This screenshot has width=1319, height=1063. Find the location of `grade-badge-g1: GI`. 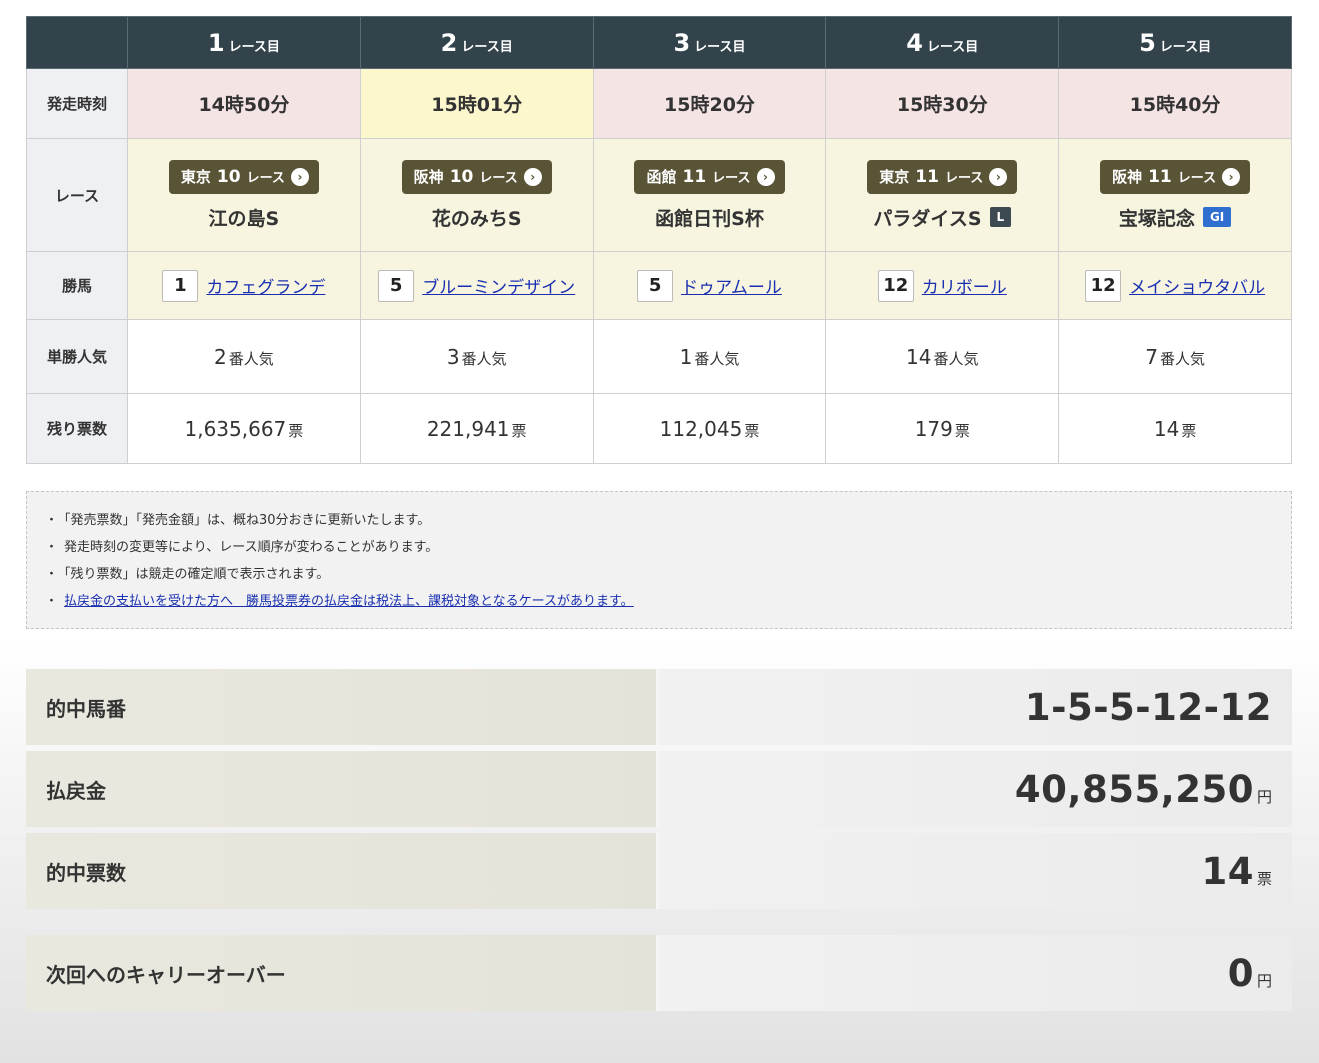

grade-badge-g1: GI is located at coordinates (1217, 217).